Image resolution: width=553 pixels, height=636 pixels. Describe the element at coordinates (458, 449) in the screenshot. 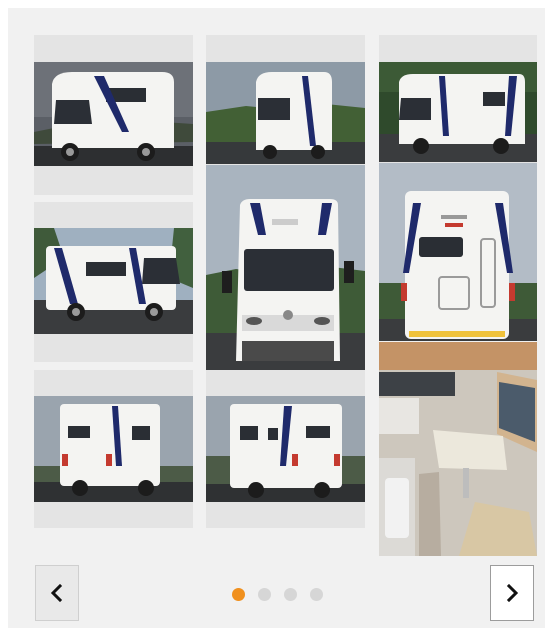

I see `camper-interior-photo` at that location.